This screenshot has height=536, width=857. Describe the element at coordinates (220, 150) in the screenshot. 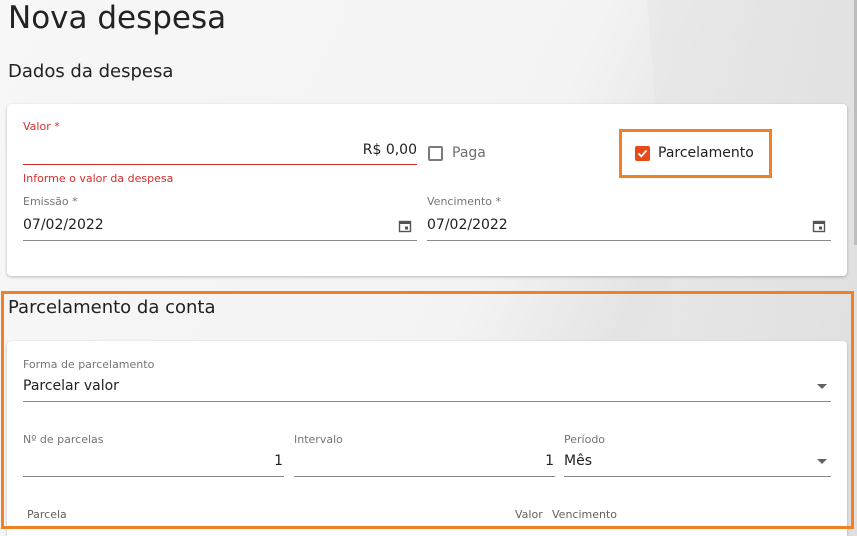

I see `valor-input: R$ 0,00` at that location.